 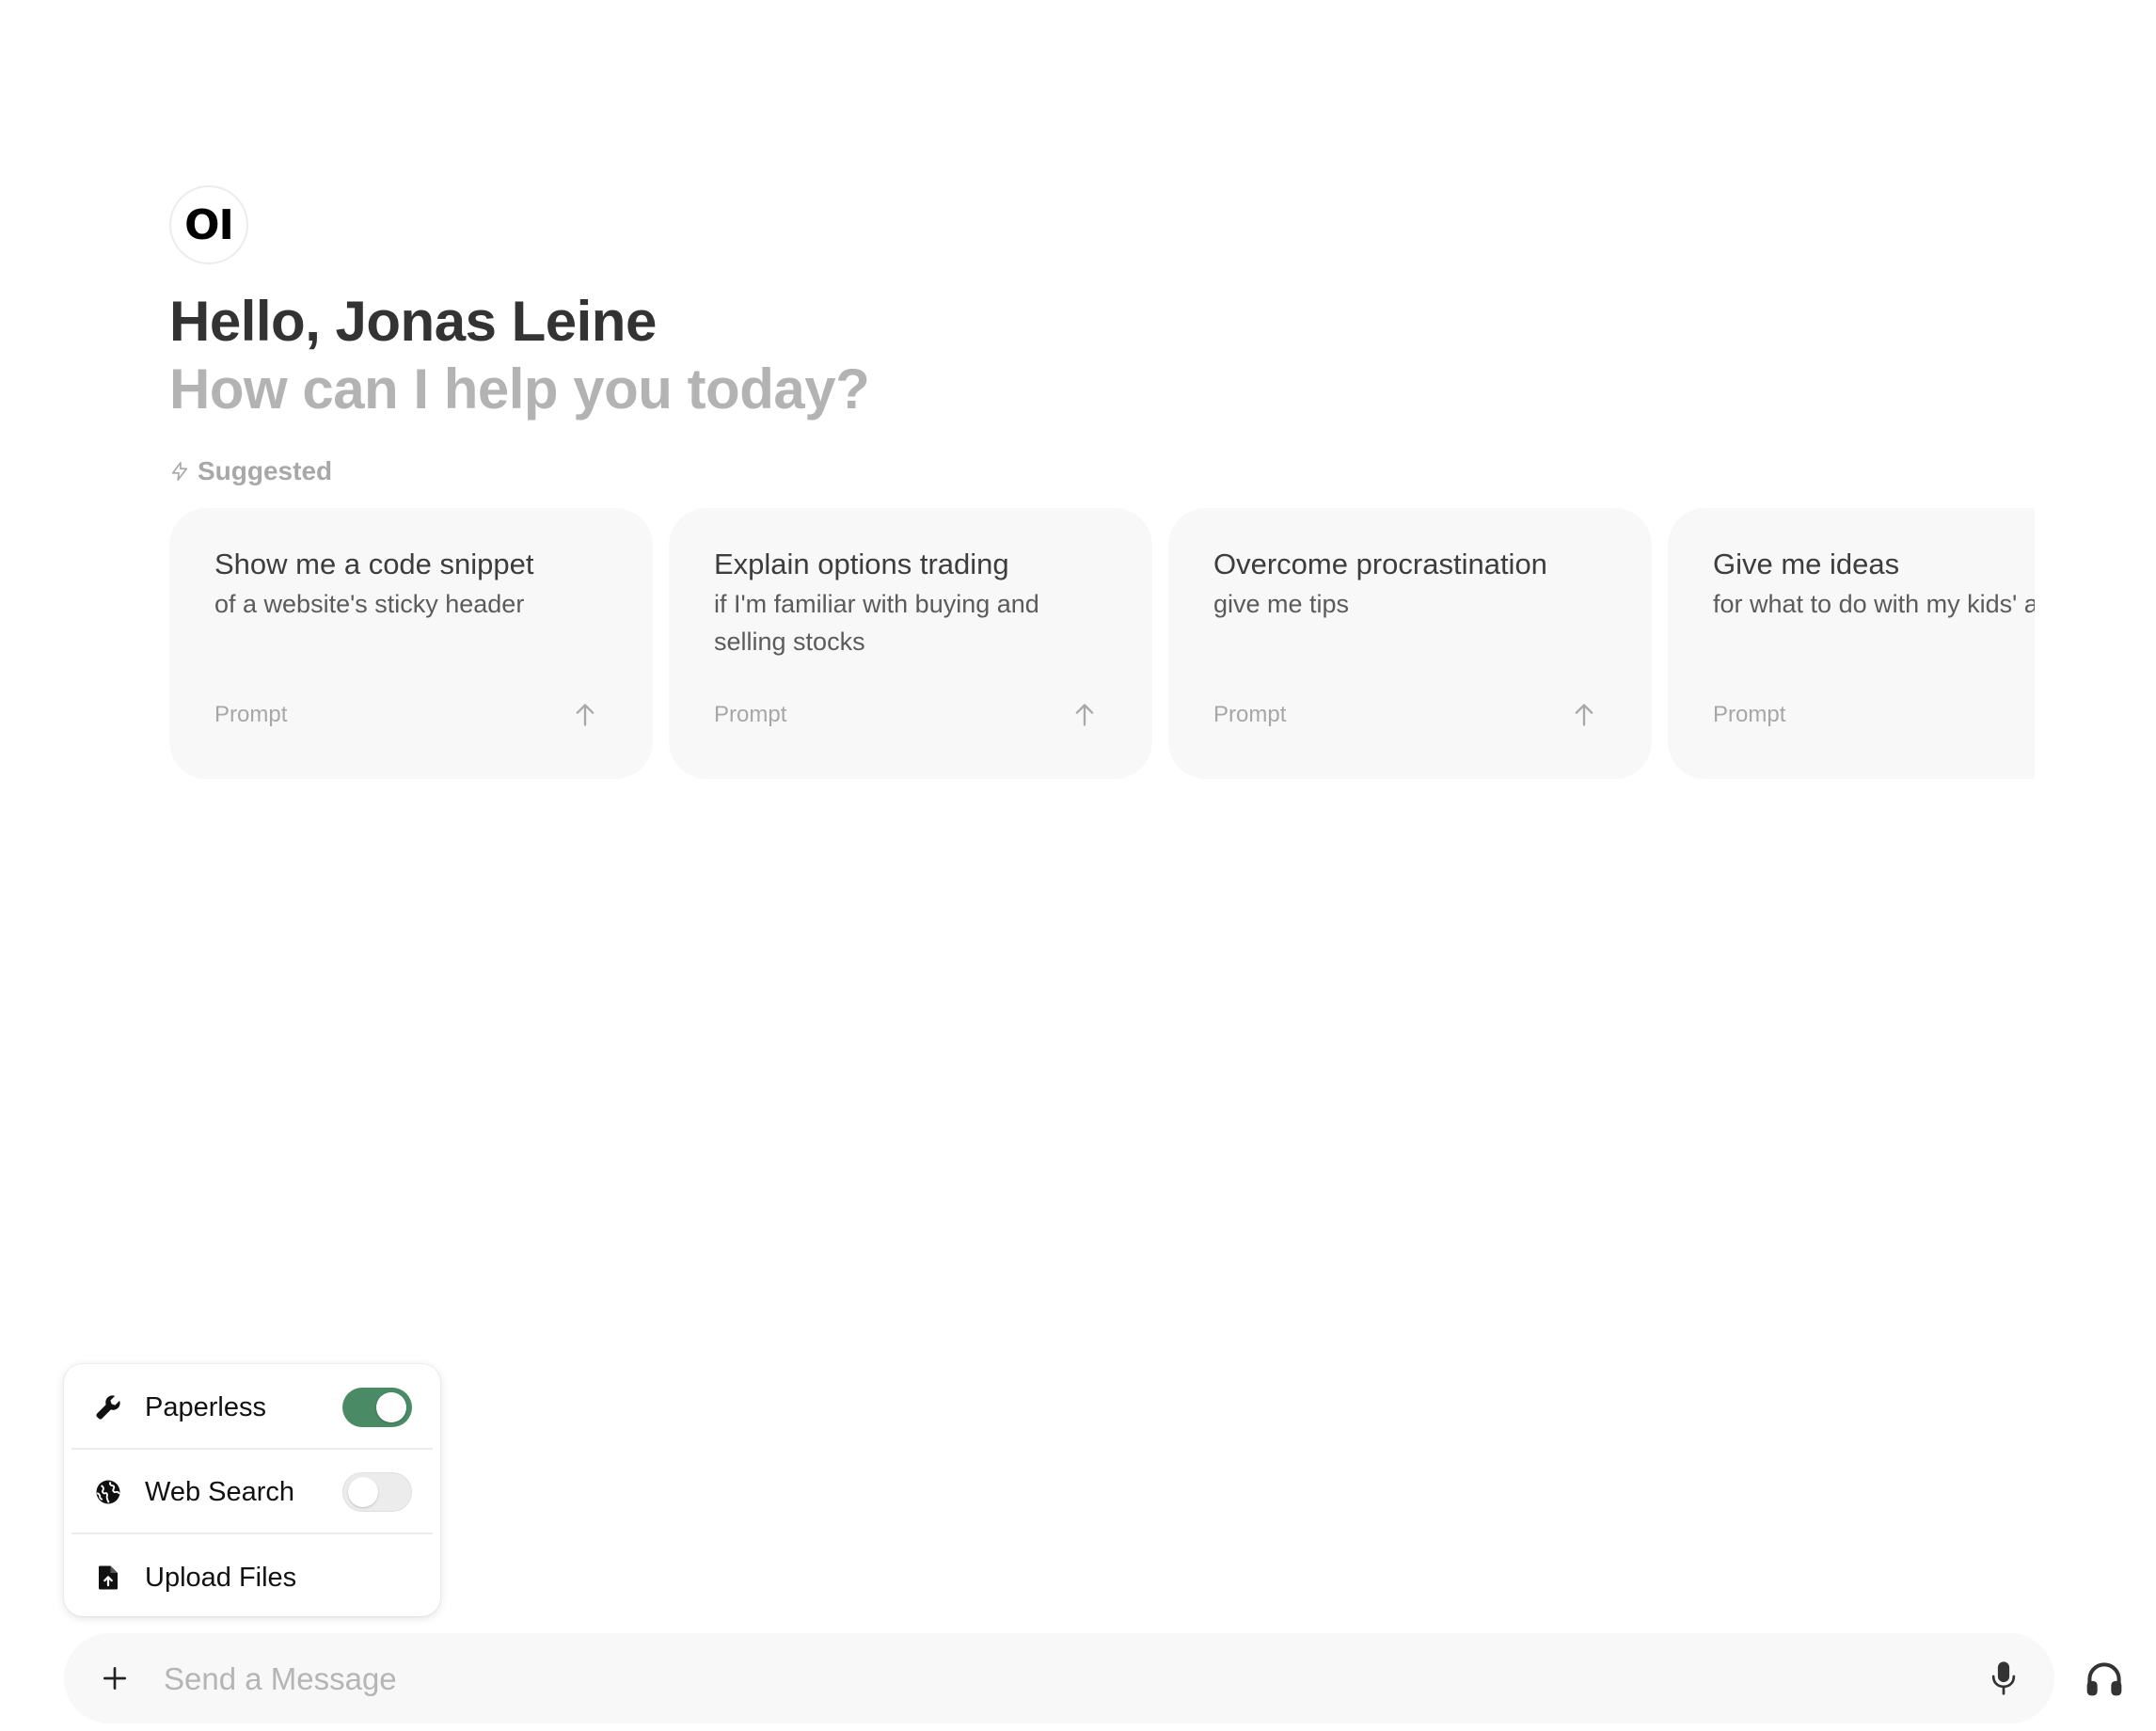 I want to click on web-search-toggle, so click(x=377, y=1492).